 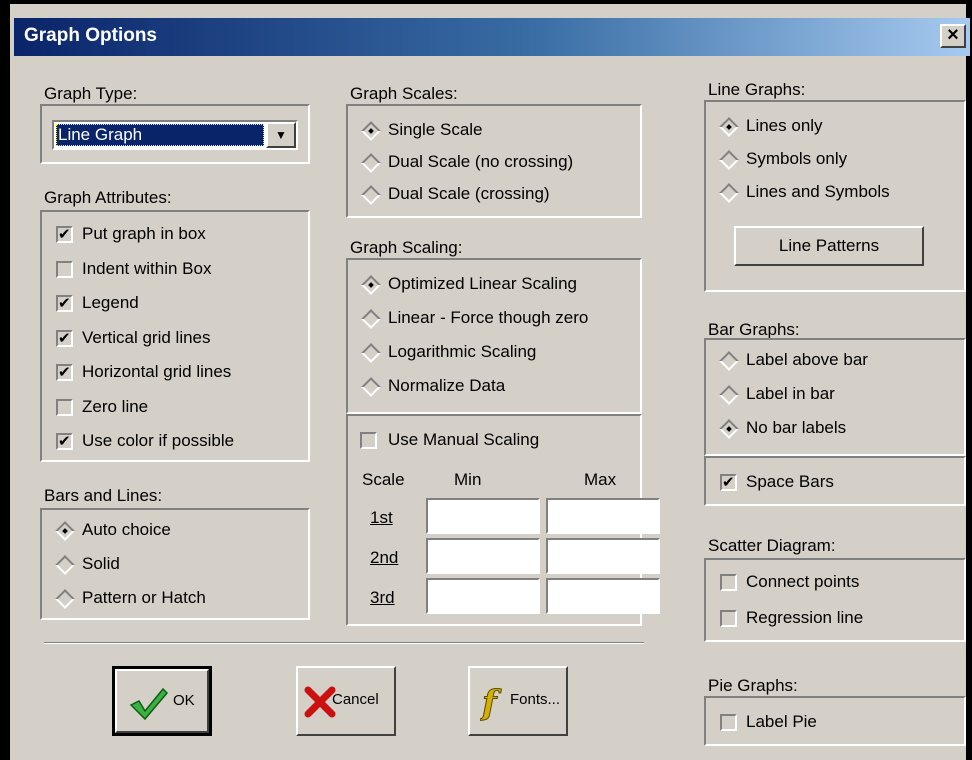 What do you see at coordinates (729, 160) in the screenshot?
I see `symbols-only-radio` at bounding box center [729, 160].